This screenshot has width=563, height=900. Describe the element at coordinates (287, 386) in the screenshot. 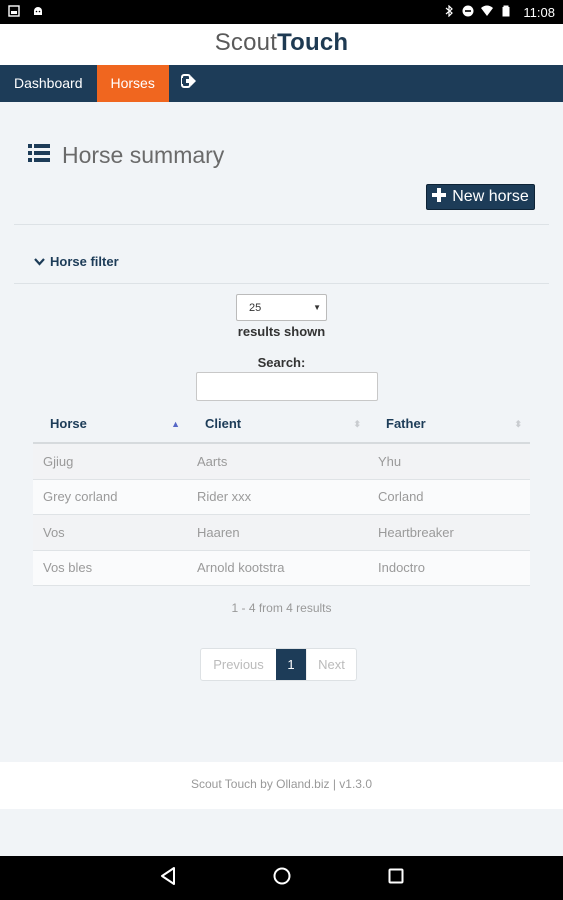

I see `search-input` at that location.